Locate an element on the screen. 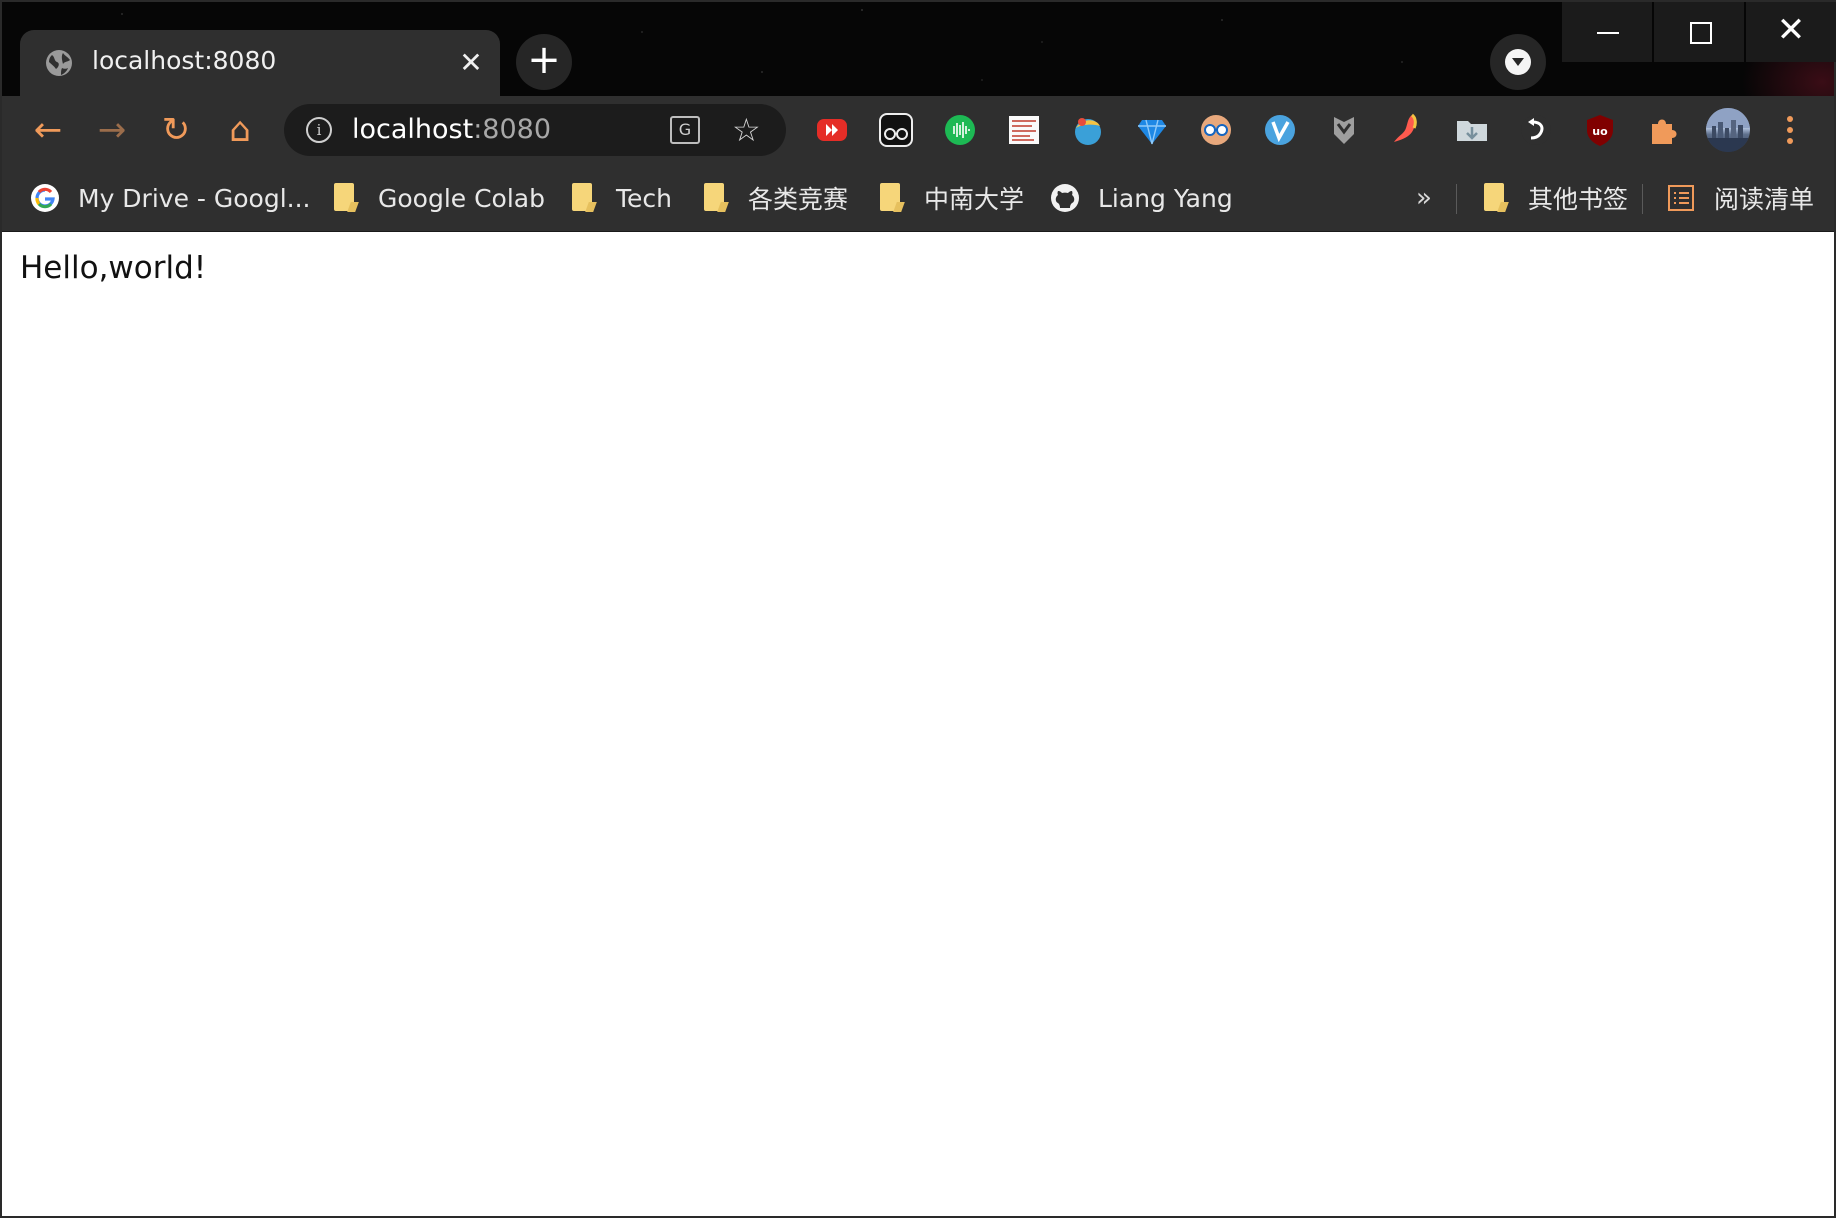 This screenshot has width=1836, height=1218. glasses-icon is located at coordinates (1216, 130).